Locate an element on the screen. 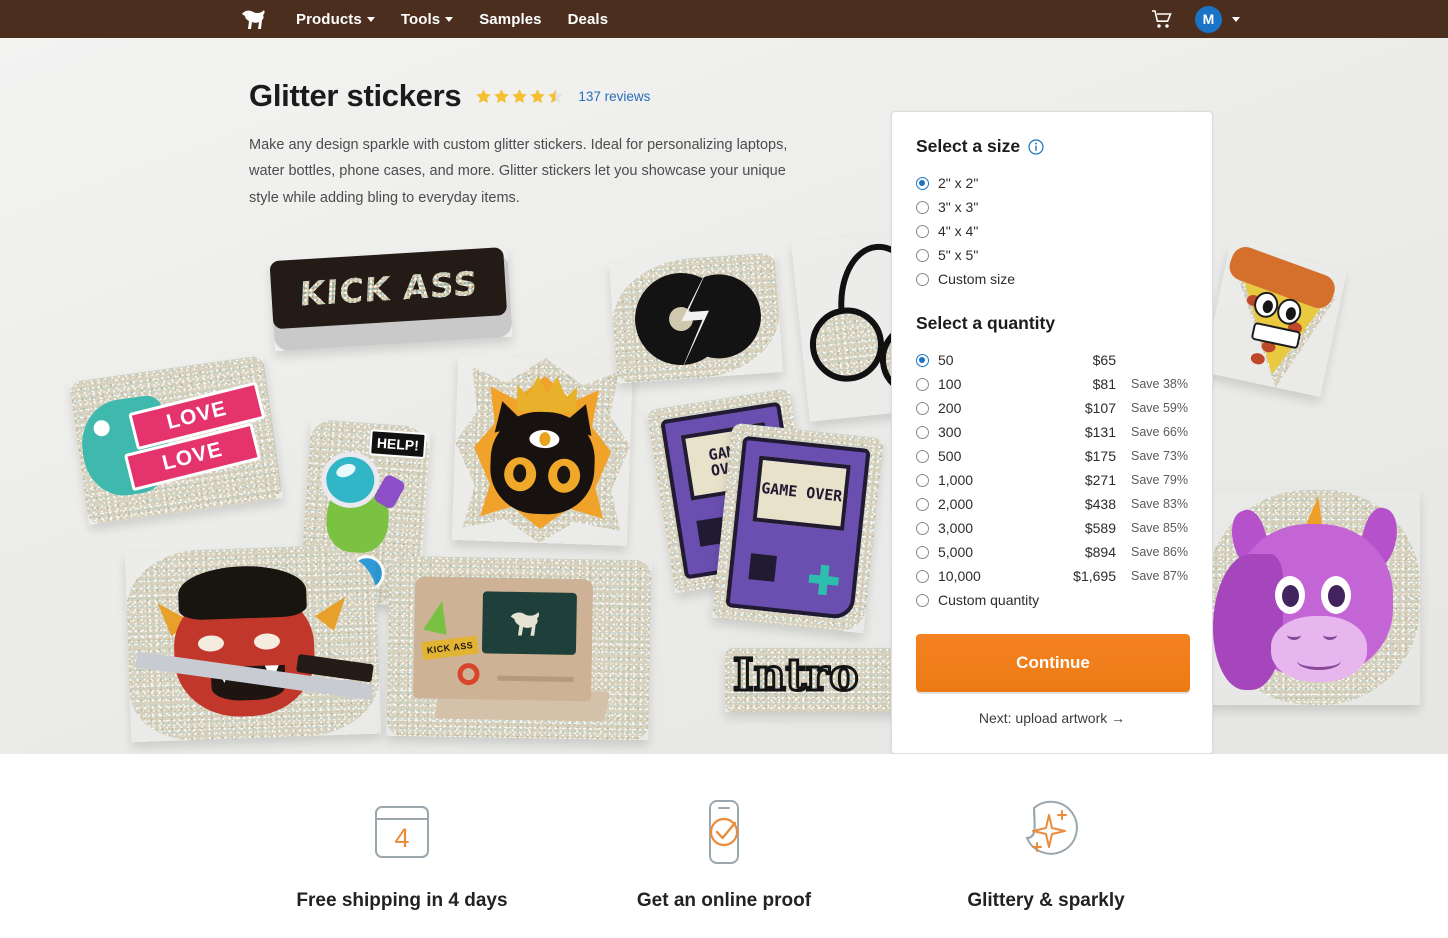 The height and width of the screenshot is (938, 1448). size-section-heading: Select a size is located at coordinates (1052, 146).